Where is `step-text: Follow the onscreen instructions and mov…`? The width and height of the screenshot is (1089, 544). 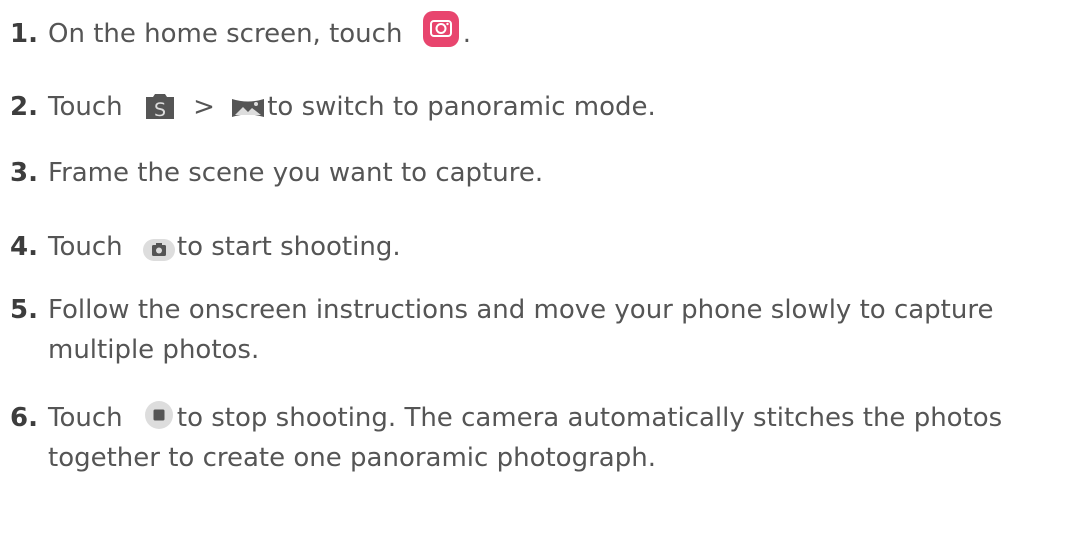 step-text: Follow the onscreen instructions and mov… is located at coordinates (521, 330).